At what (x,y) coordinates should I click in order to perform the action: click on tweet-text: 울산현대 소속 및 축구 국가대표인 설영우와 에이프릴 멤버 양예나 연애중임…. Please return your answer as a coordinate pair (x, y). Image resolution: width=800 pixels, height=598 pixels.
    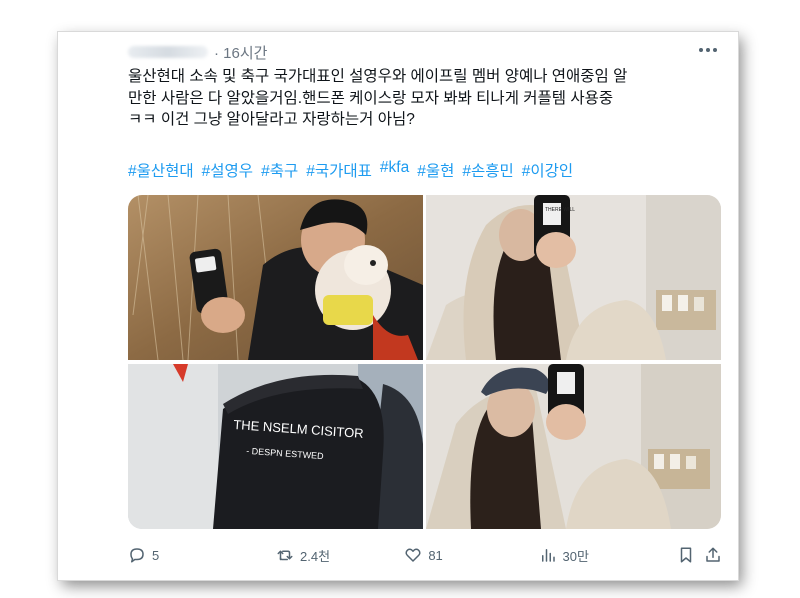
    Looking at the image, I should click on (378, 98).